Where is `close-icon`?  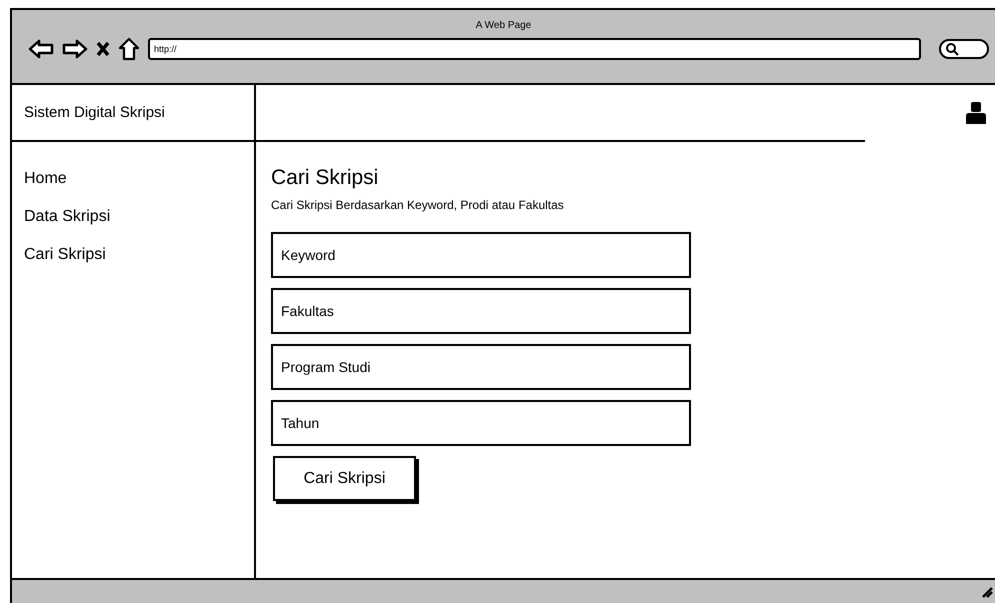 close-icon is located at coordinates (103, 49).